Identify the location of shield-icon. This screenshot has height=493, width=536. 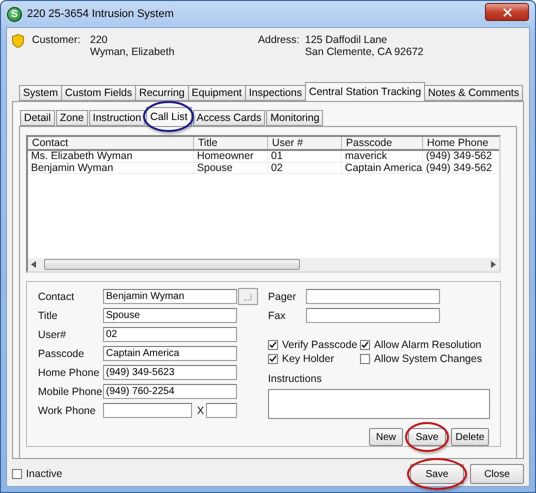
(18, 41).